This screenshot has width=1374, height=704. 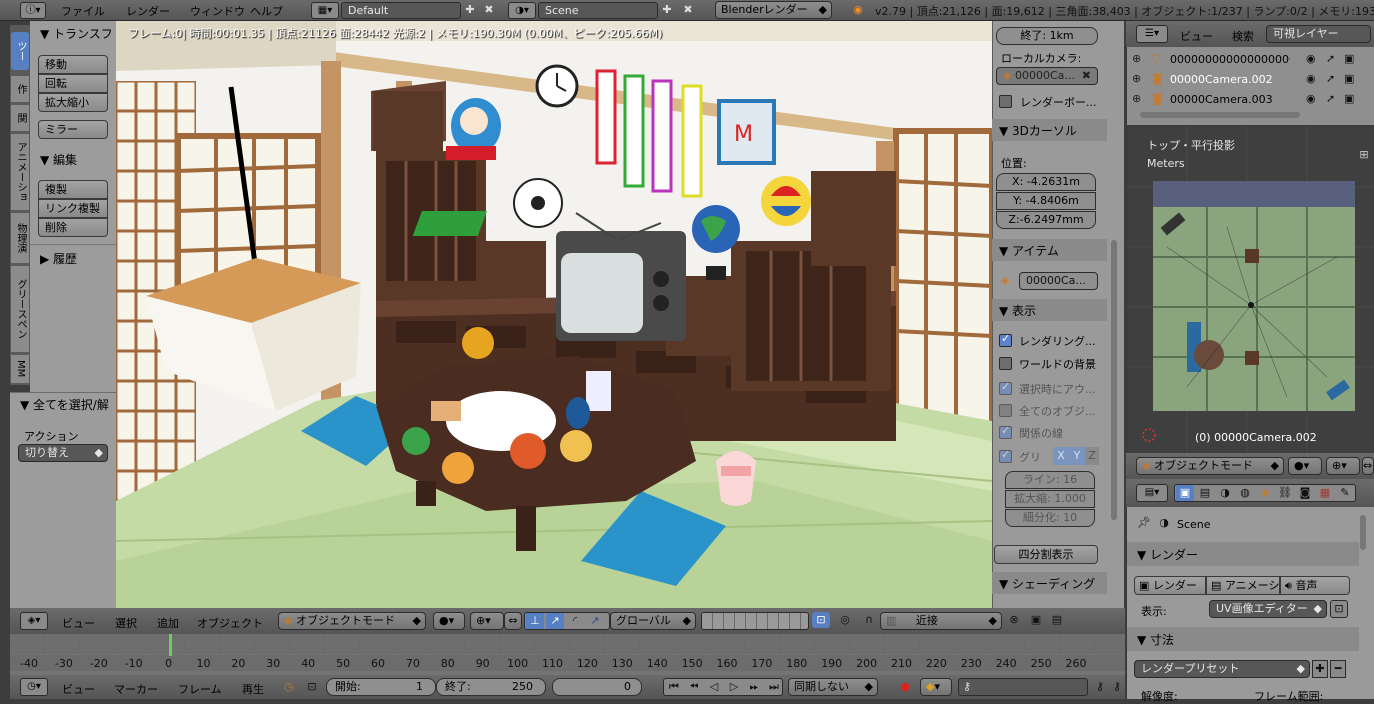 I want to click on edit-header: ▼ 編集, so click(x=58, y=159).